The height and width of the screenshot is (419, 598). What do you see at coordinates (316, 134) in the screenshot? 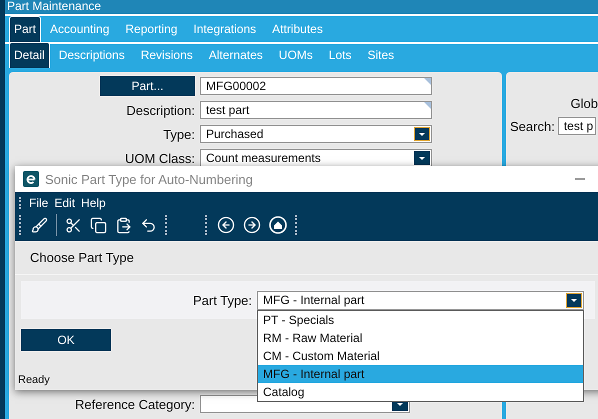
I see `dropdown-field: Purchased` at bounding box center [316, 134].